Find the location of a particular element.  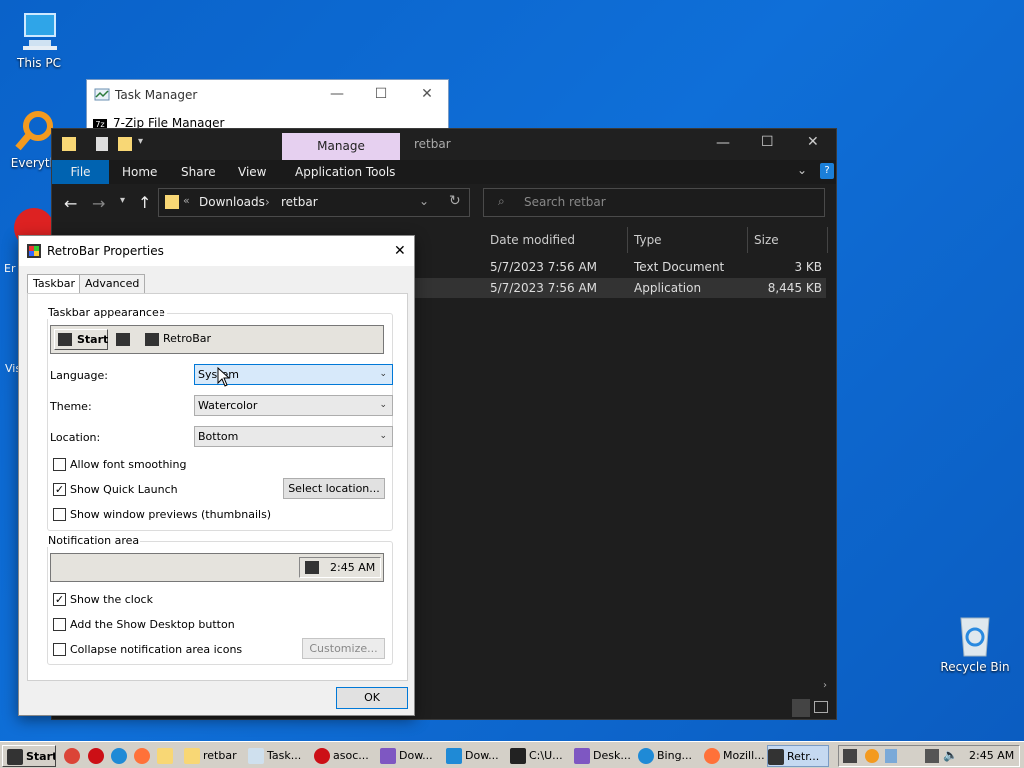

file-type: Application is located at coordinates (668, 288).